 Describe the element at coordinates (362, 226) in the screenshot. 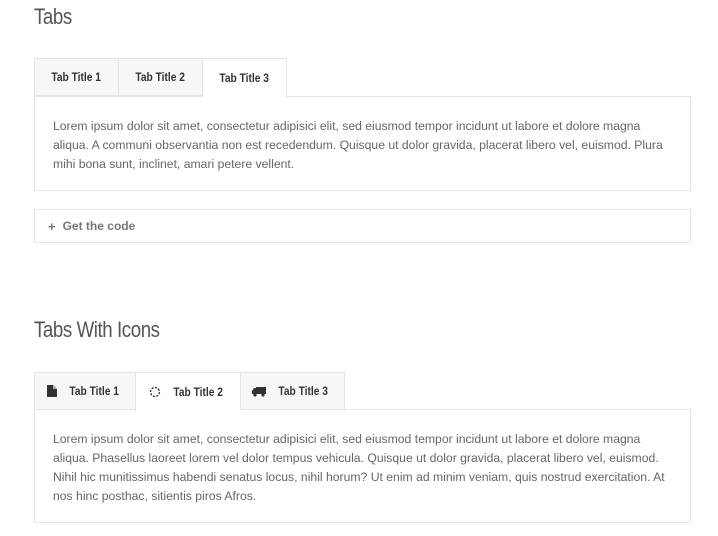

I see `get-code-toggle: + Get the code` at that location.